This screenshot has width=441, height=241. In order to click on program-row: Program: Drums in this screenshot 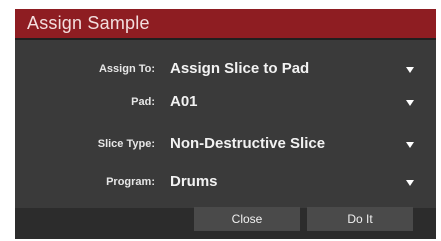, I will do `click(225, 184)`.